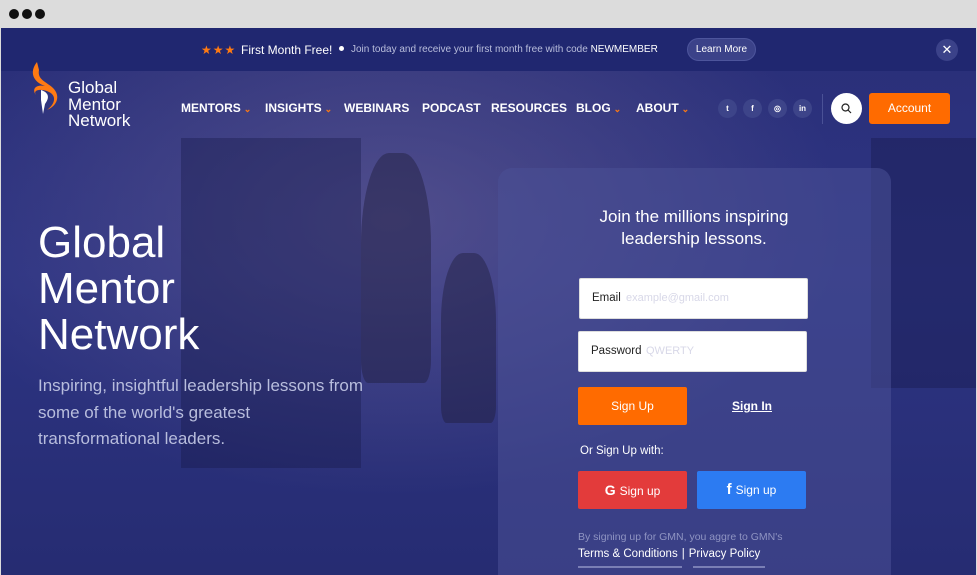 Image resolution: width=977 pixels, height=575 pixels. I want to click on sign-in-link: Sign In, so click(752, 406).